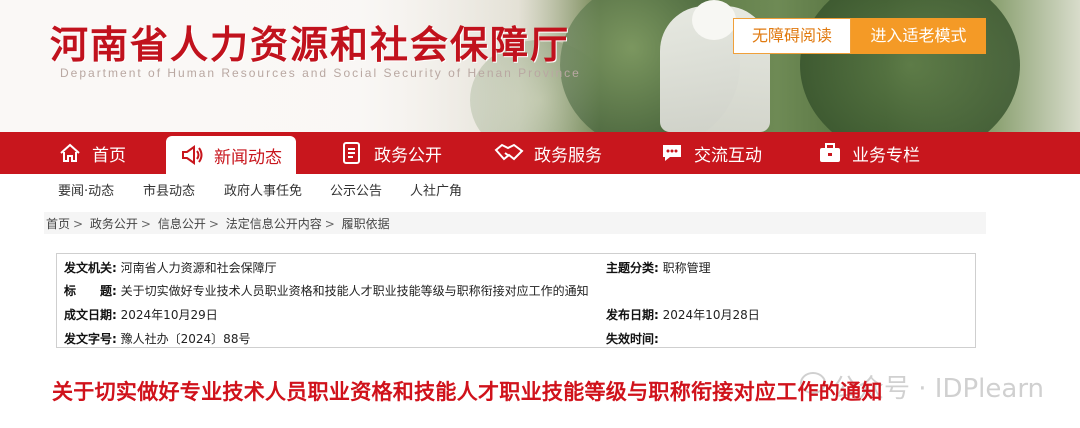  Describe the element at coordinates (90, 291) in the screenshot. I see `title-label: 标 题:` at that location.